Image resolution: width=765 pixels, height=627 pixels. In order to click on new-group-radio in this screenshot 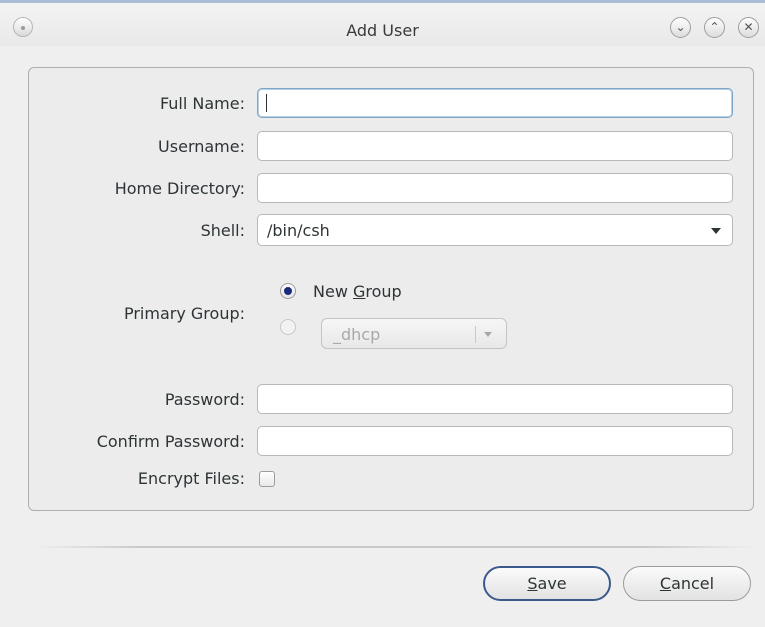, I will do `click(288, 291)`.